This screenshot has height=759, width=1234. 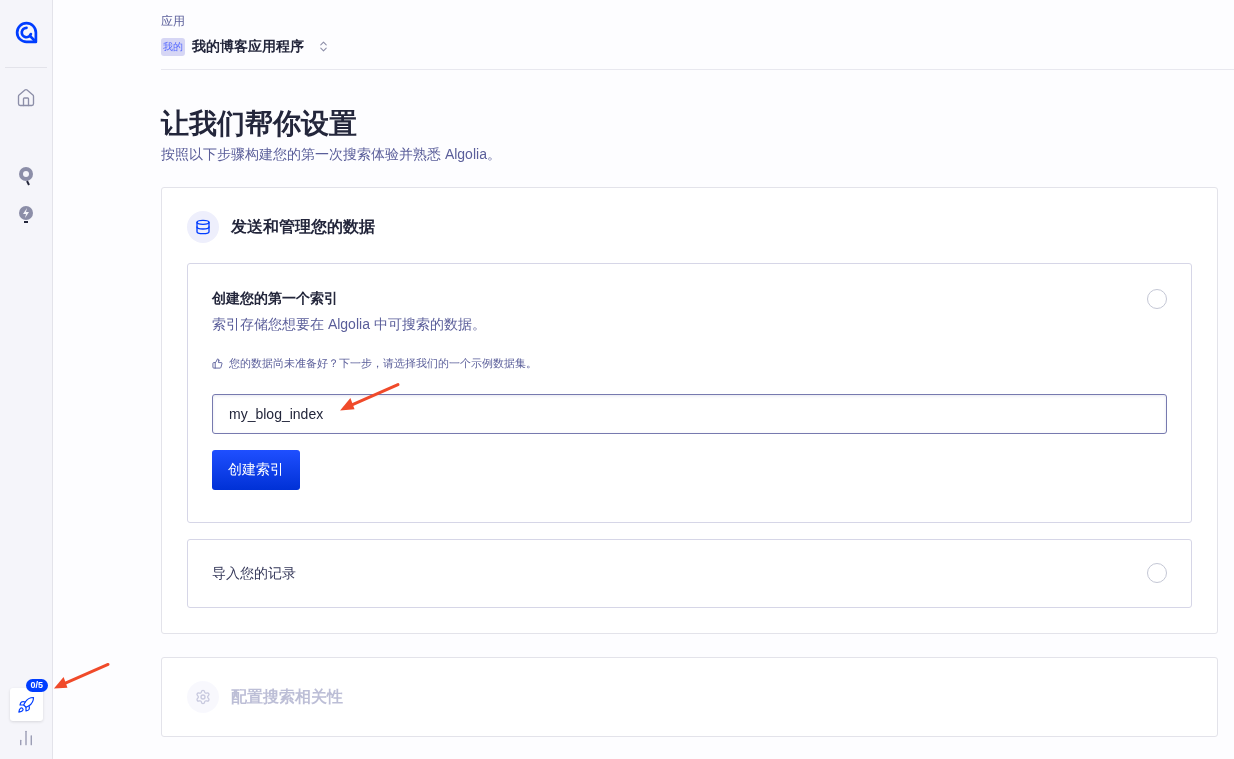 I want to click on logo-icon, so click(x=26, y=32).